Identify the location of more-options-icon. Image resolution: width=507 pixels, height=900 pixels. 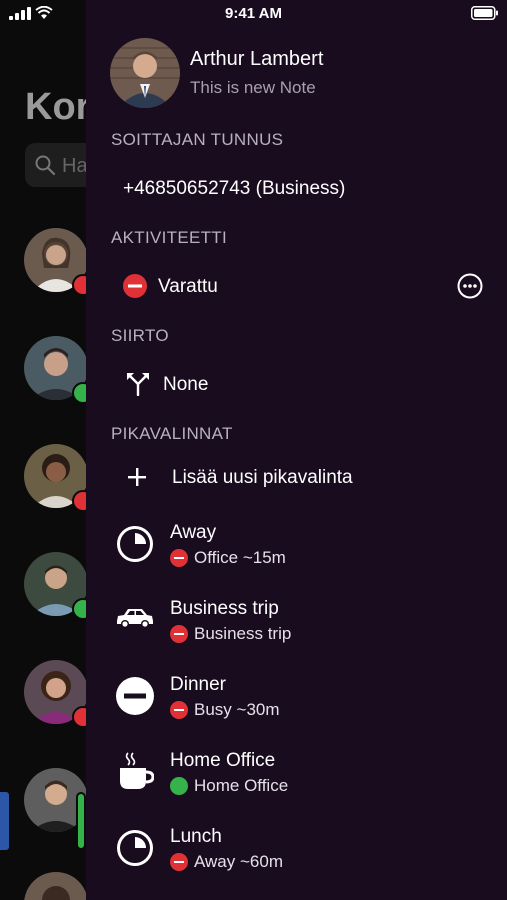
(470, 286).